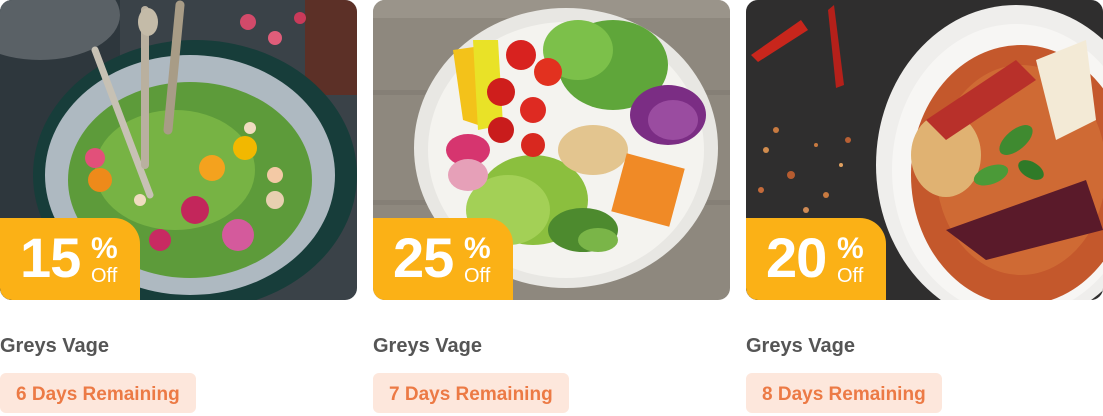 The height and width of the screenshot is (416, 1103). Describe the element at coordinates (98, 393) in the screenshot. I see `days-remaining-badge: 6 Days Remaining` at that location.